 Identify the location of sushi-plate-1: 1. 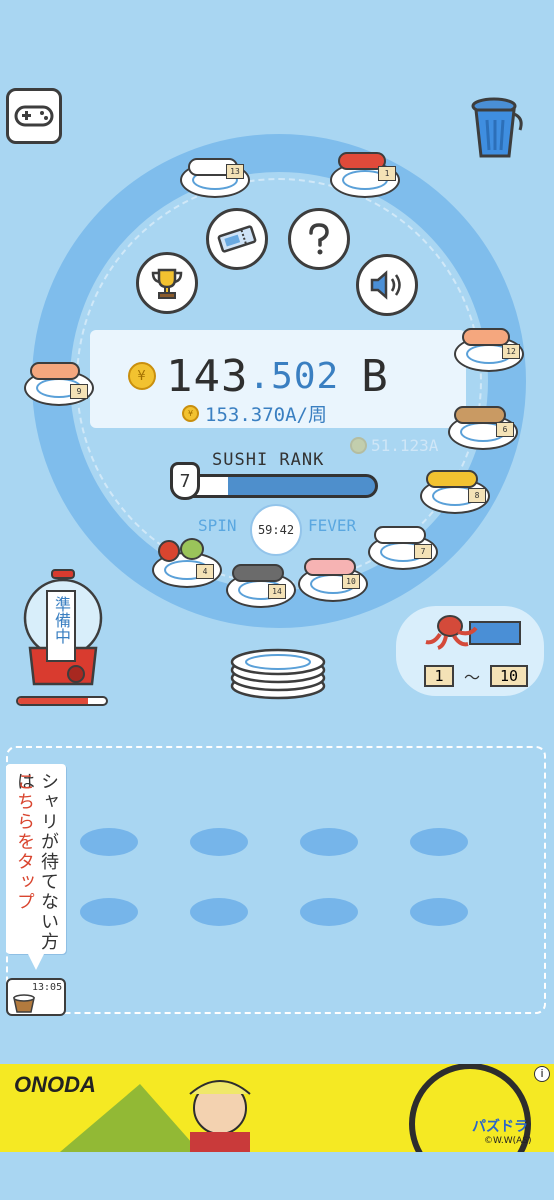
(366, 174).